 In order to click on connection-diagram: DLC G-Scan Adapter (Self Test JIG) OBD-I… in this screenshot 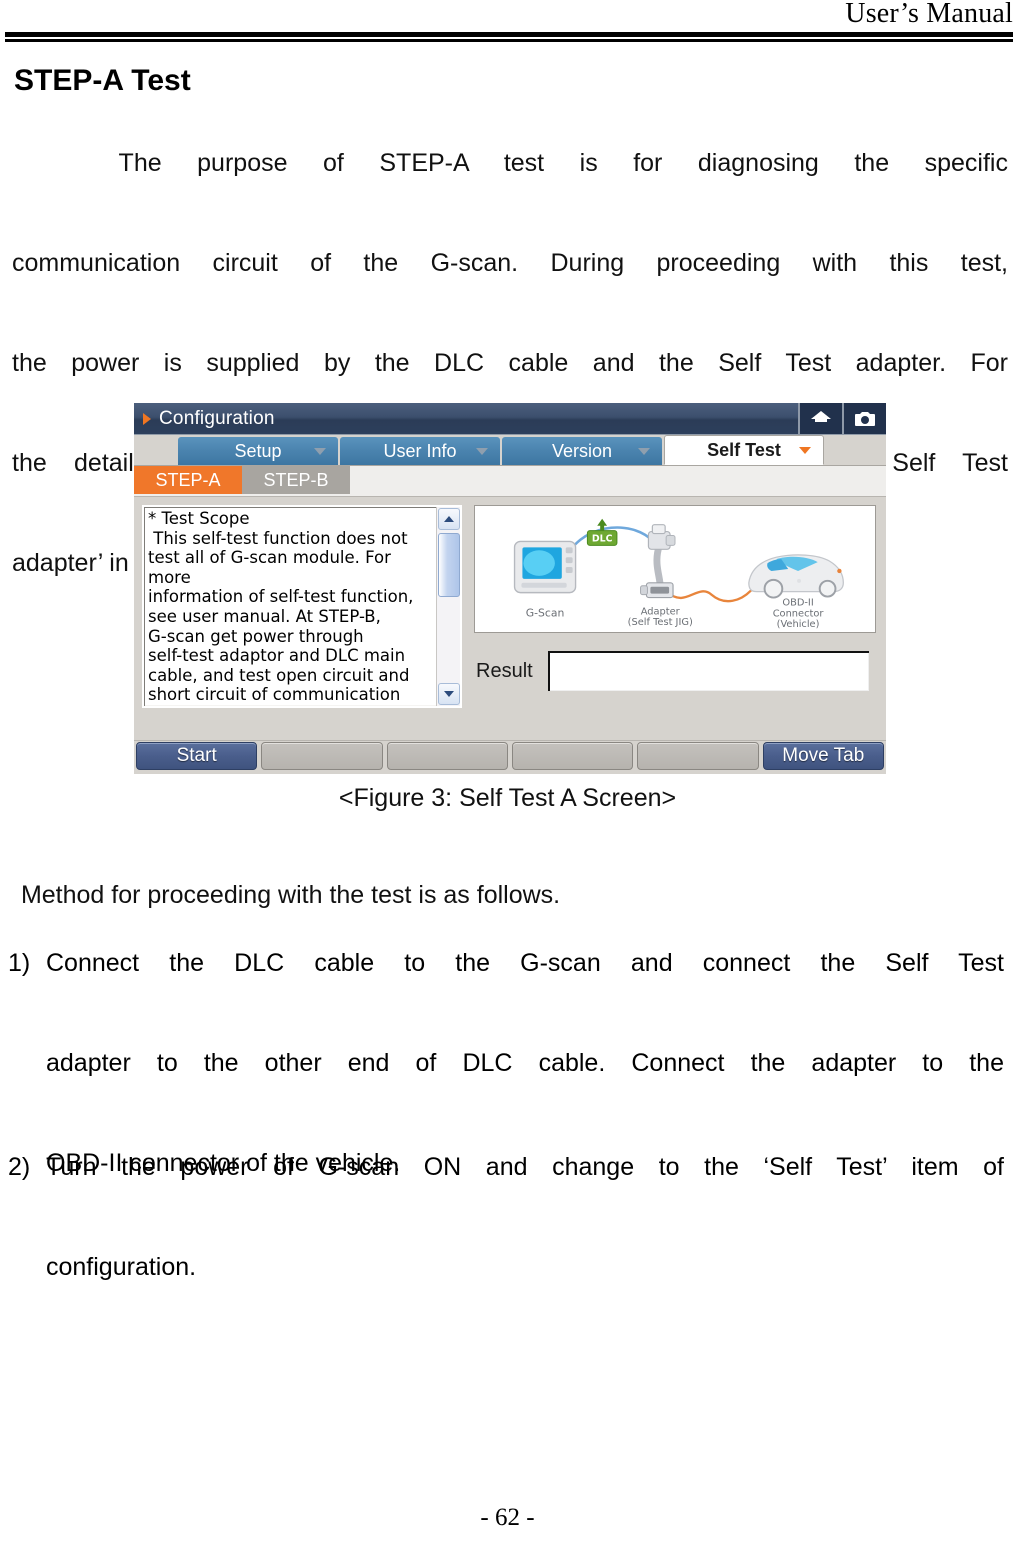, I will do `click(675, 569)`.